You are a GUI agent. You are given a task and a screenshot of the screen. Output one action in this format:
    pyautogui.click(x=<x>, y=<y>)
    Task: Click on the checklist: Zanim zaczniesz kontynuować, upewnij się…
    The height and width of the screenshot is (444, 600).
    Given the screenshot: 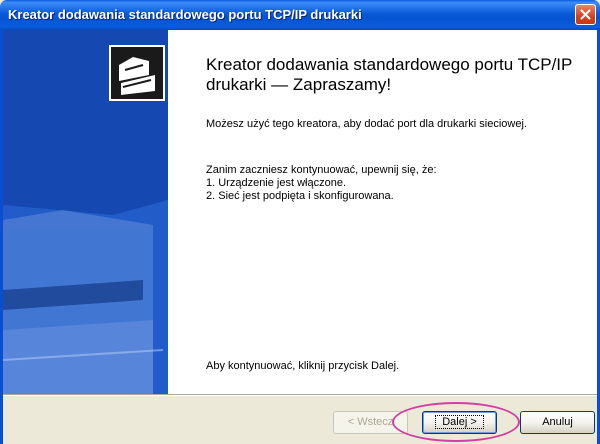 What is the action you would take?
    pyautogui.click(x=371, y=183)
    